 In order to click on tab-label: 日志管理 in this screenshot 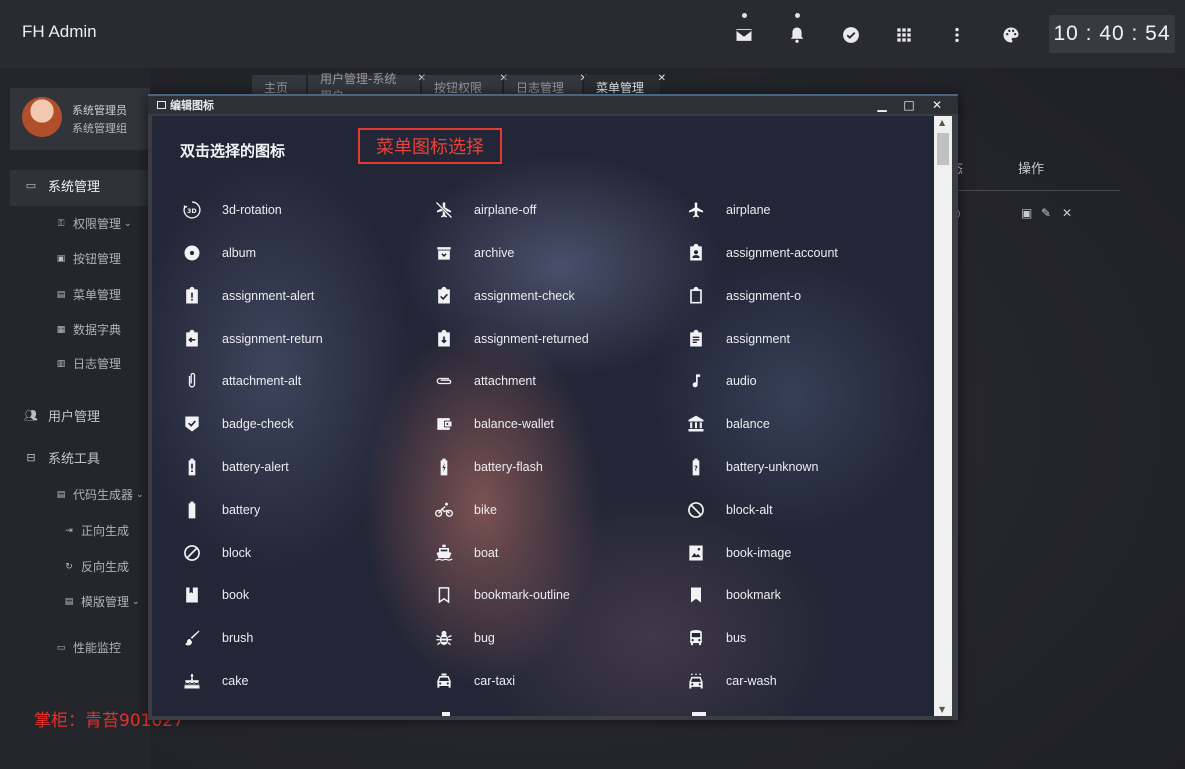, I will do `click(540, 87)`.